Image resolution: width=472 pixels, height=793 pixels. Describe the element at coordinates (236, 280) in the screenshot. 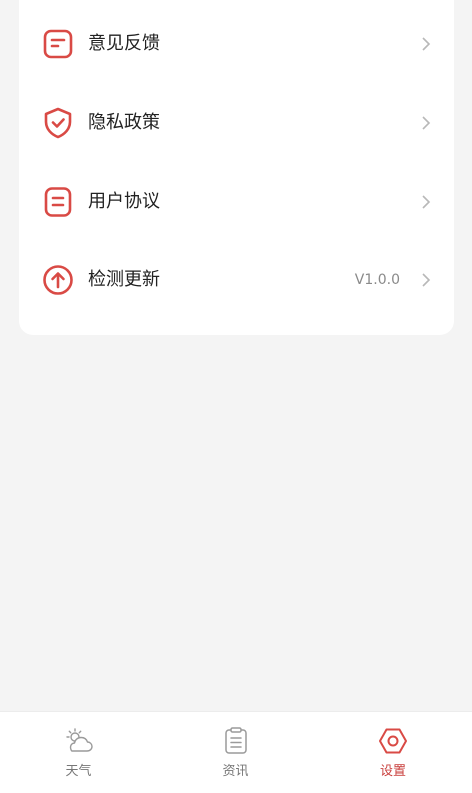

I see `settings-item-check-update: 检测更新 V1.0.0` at that location.